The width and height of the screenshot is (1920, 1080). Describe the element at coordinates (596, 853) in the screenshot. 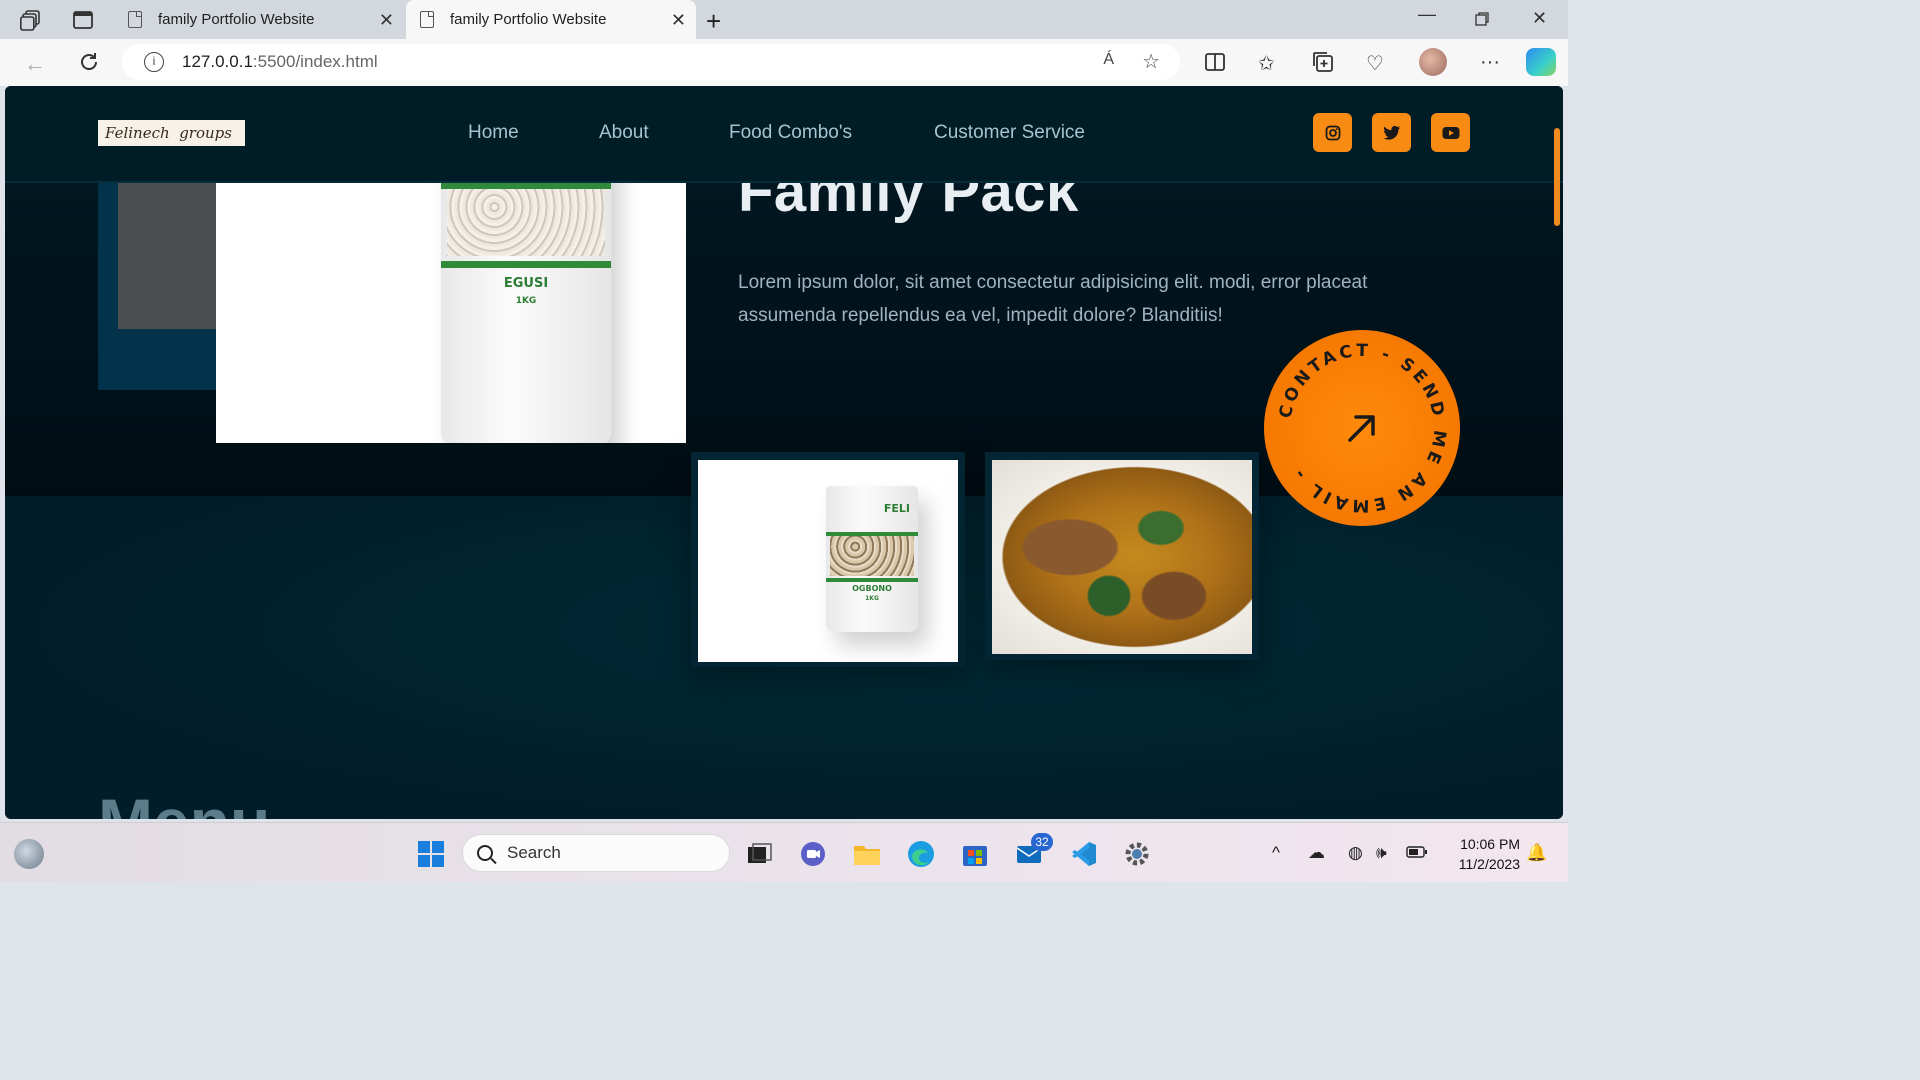

I see `taskbar-search: Search` at that location.